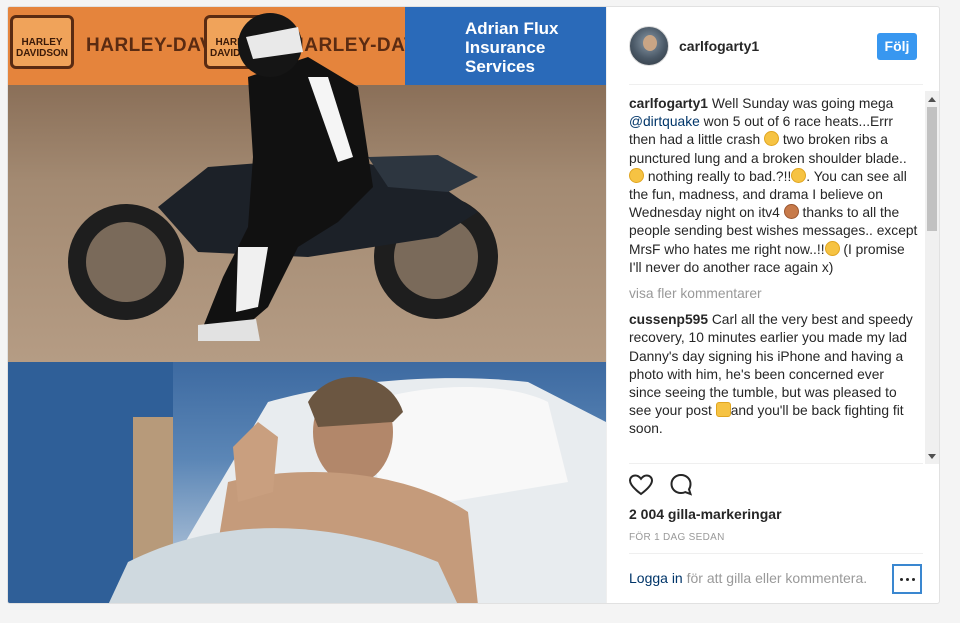 The height and width of the screenshot is (623, 960). I want to click on post-header: carlfogarty1 Följ, so click(773, 45).